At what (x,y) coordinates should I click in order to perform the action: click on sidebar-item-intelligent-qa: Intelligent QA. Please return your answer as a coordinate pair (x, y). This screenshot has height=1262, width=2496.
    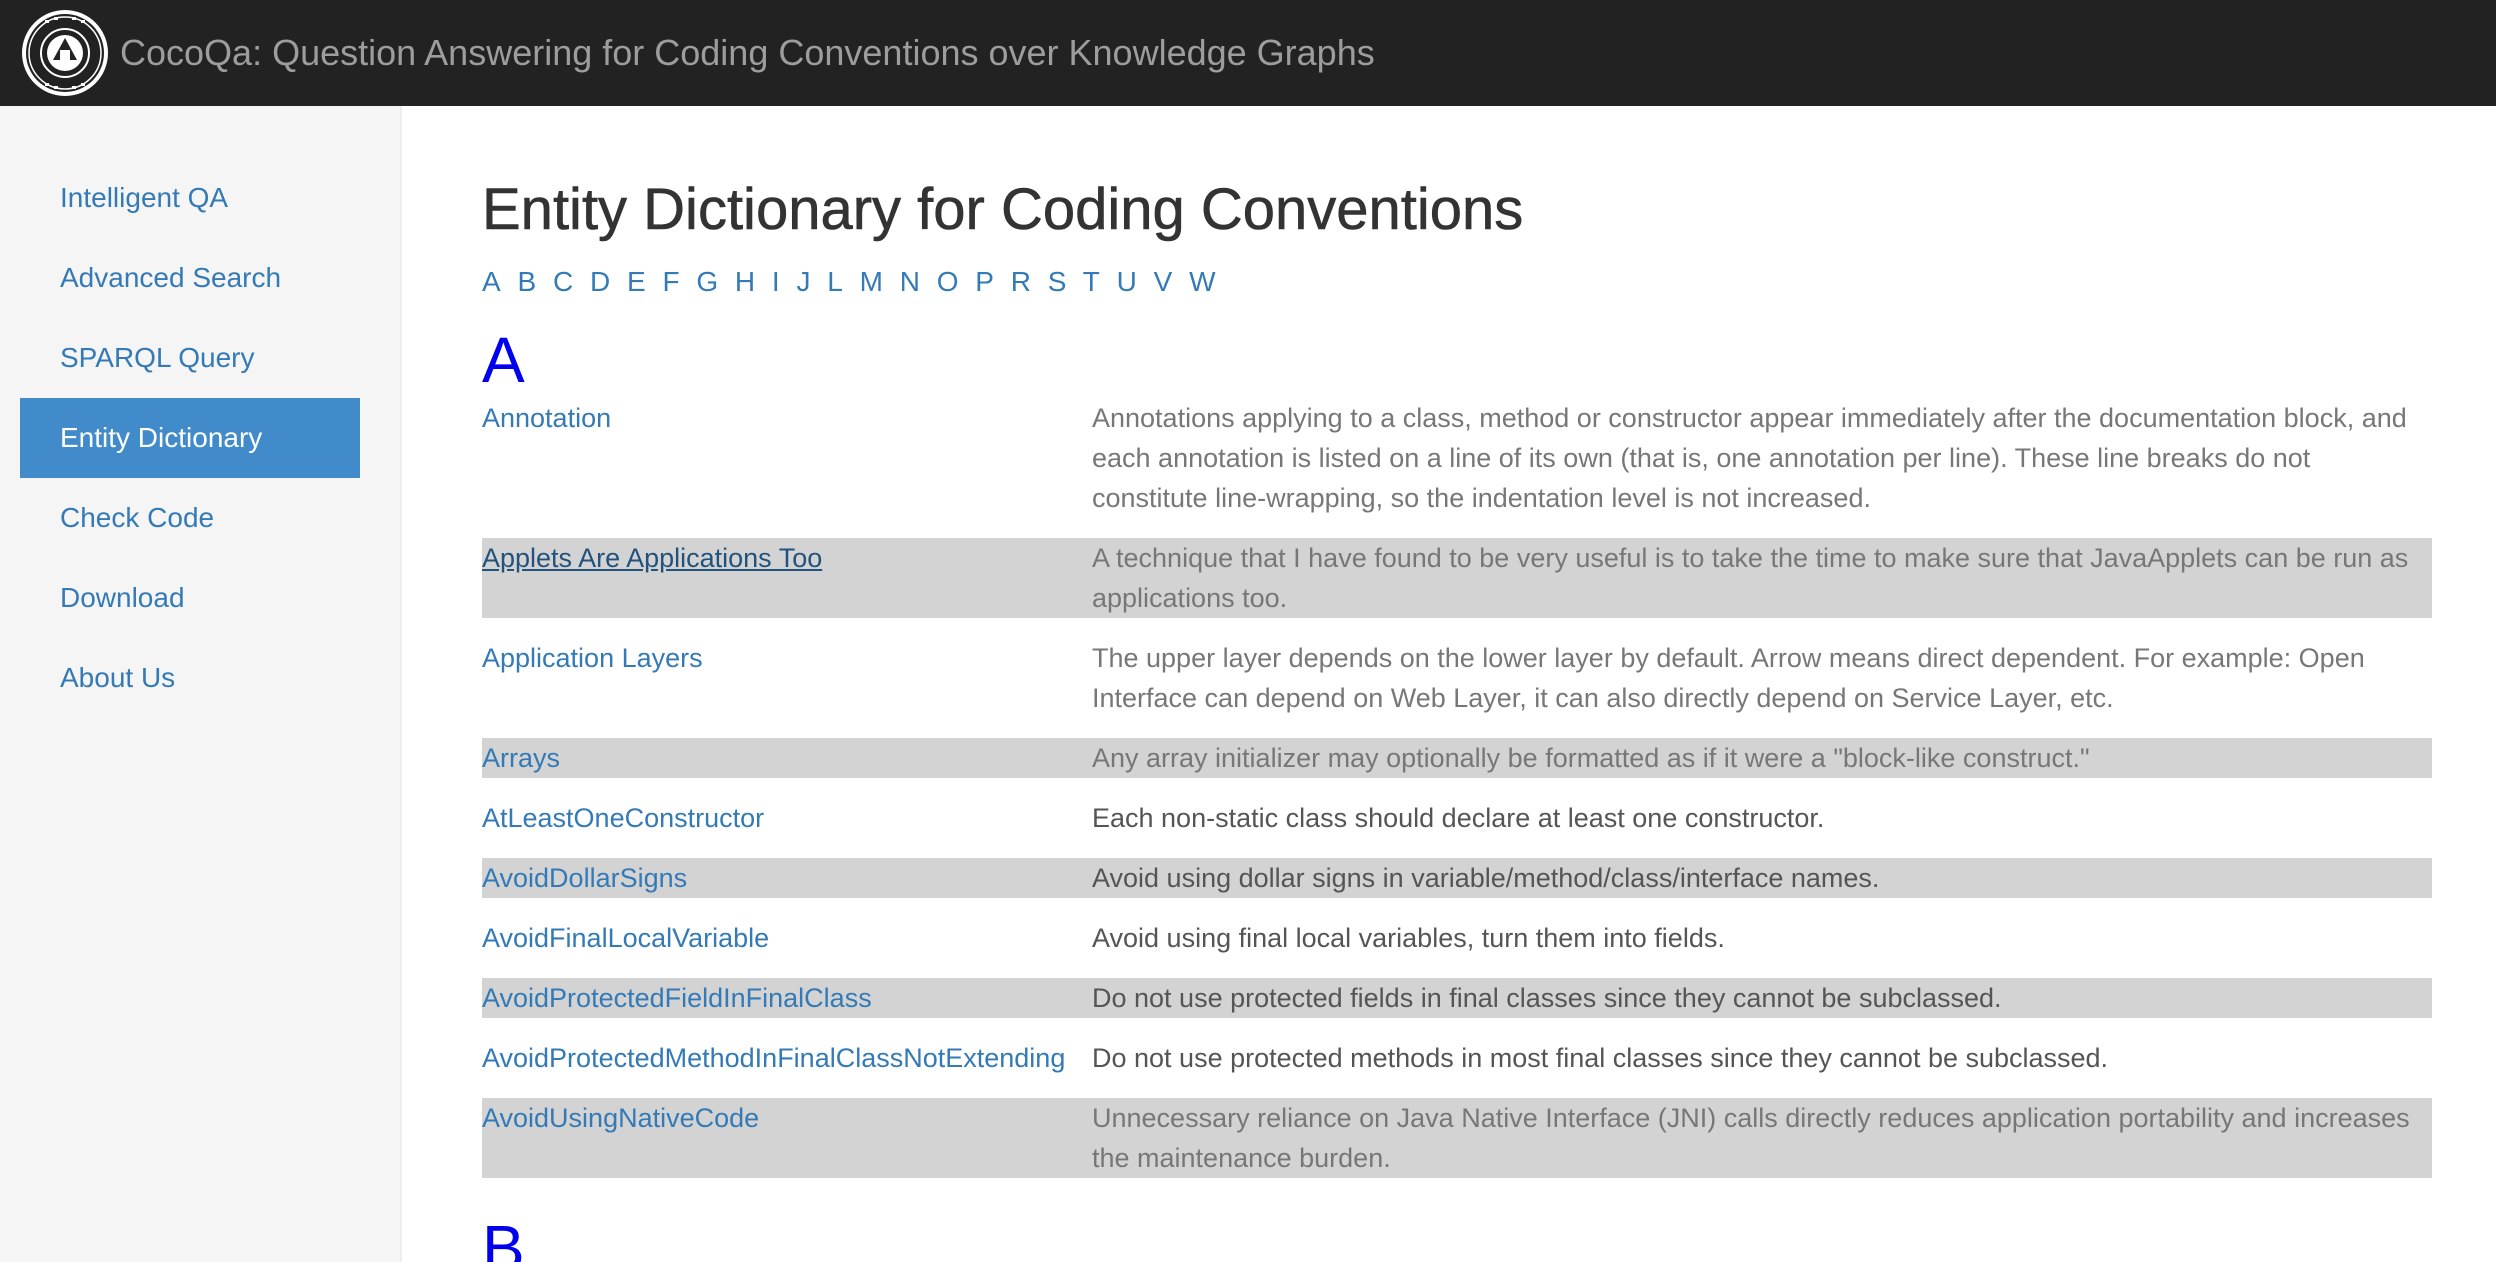
    Looking at the image, I should click on (190, 198).